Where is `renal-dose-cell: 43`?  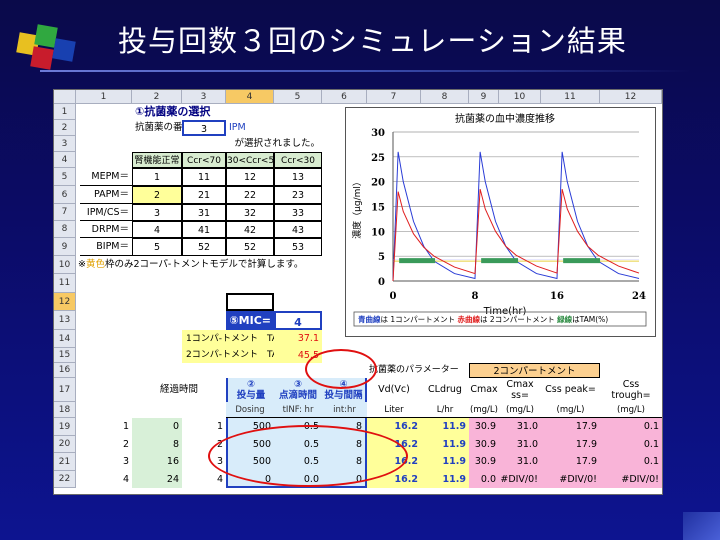
renal-dose-cell: 43 is located at coordinates (298, 229).